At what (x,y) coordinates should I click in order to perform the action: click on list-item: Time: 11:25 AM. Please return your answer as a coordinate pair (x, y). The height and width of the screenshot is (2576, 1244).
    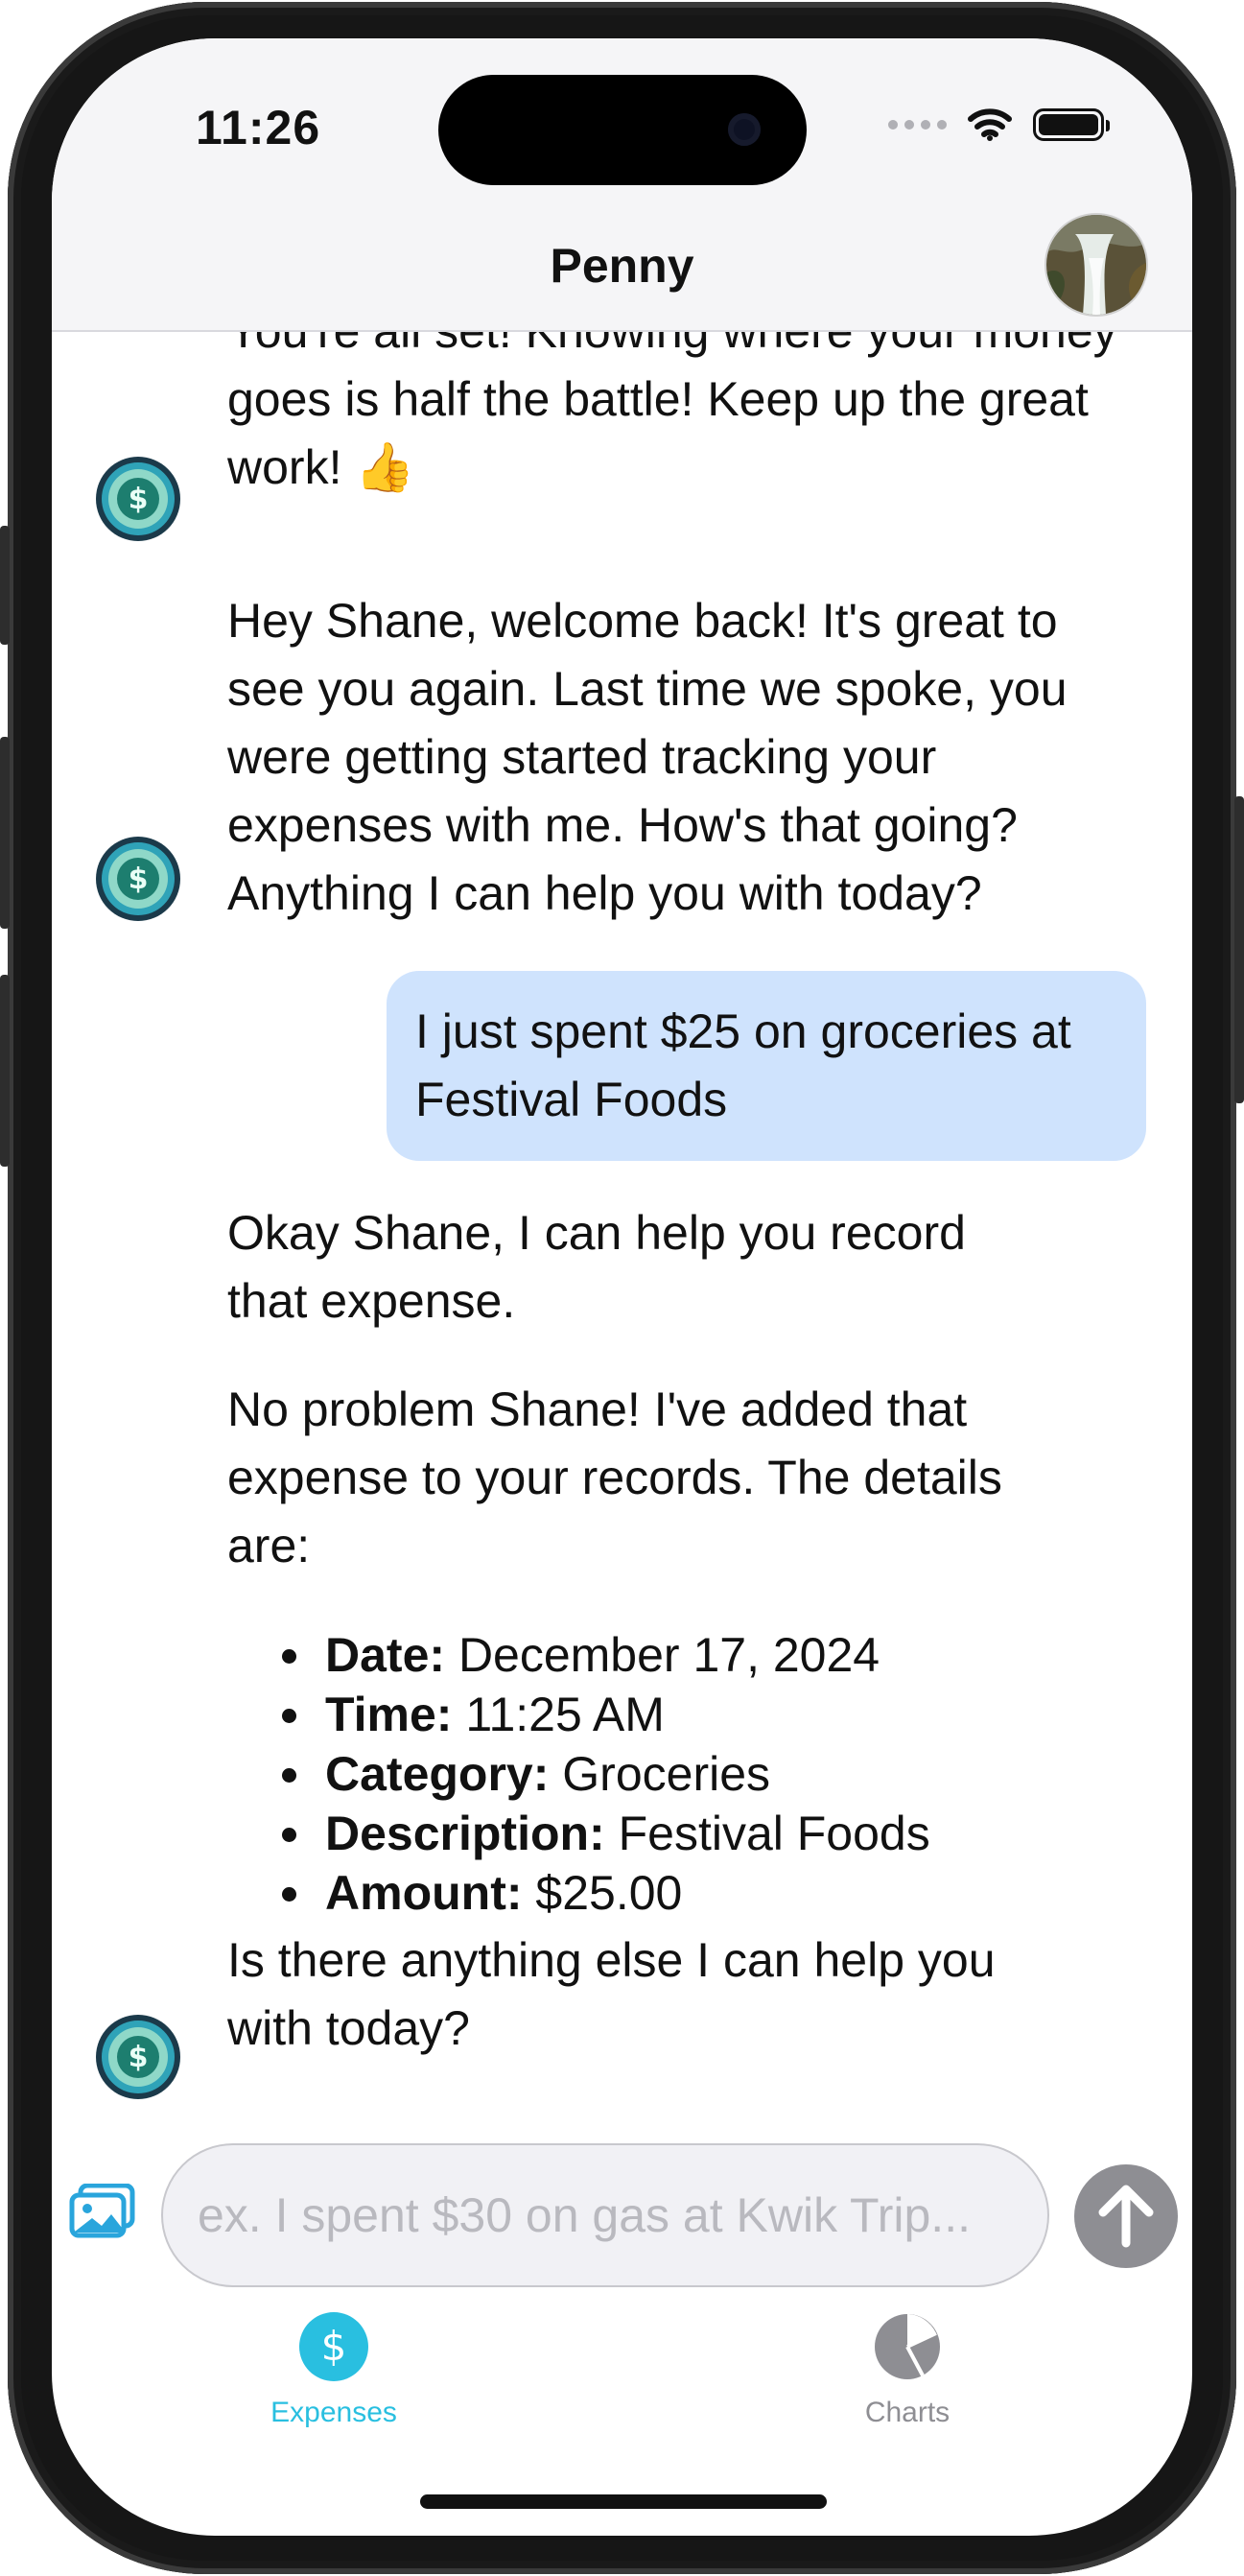
    Looking at the image, I should click on (704, 1715).